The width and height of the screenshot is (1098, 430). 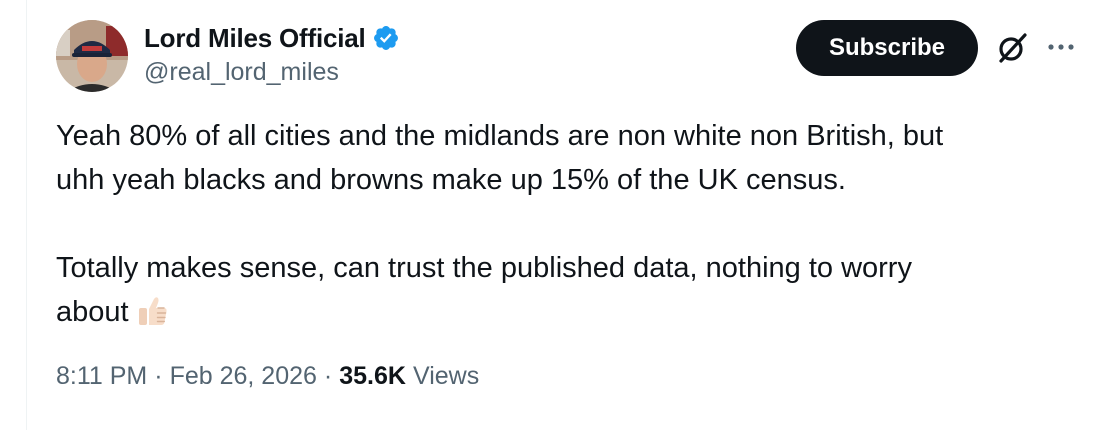 What do you see at coordinates (372, 376) in the screenshot?
I see `views-count: 35.6K` at bounding box center [372, 376].